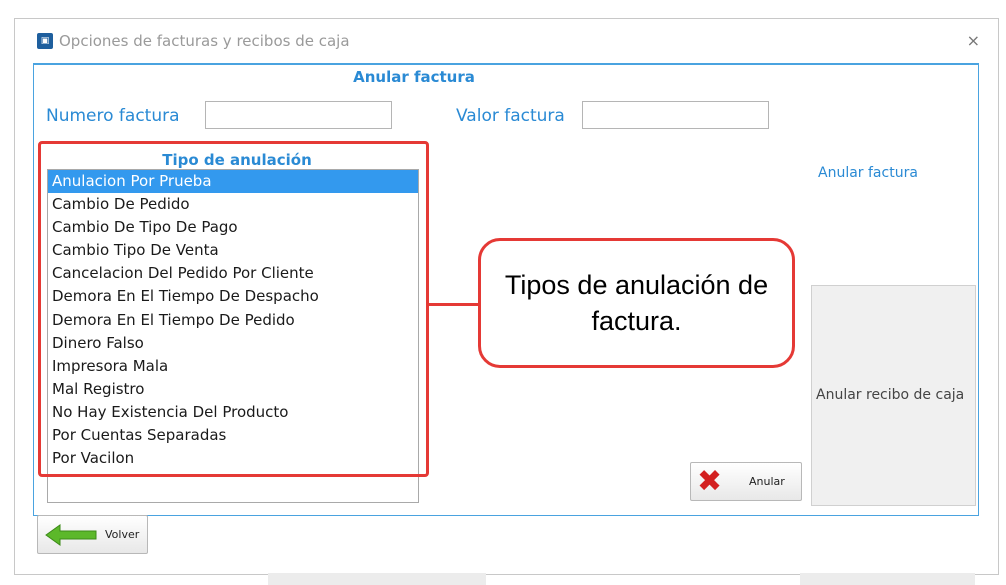 The image size is (1006, 585). What do you see at coordinates (233, 320) in the screenshot?
I see `tipo-anulacion-item: Demora En El Tiempo De Pedido` at bounding box center [233, 320].